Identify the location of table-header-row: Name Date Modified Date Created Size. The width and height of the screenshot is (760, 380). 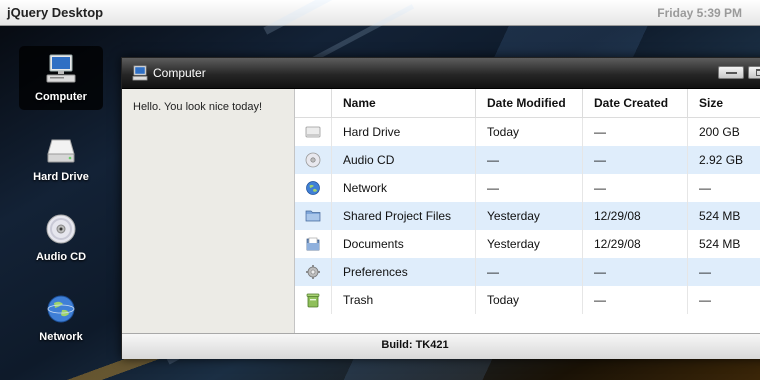
(527, 103).